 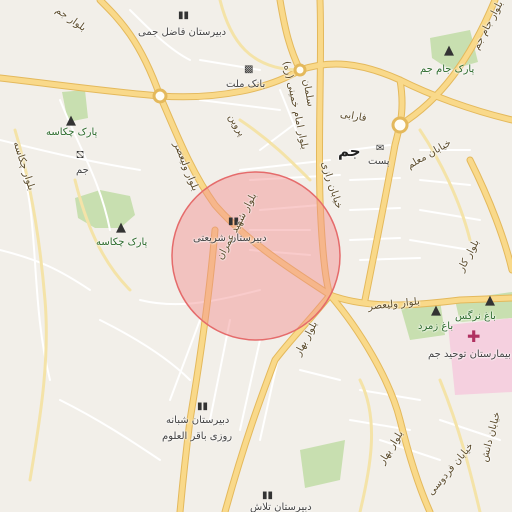 I want to click on school-label: دبیرستان فاضل جمی, so click(x=182, y=32).